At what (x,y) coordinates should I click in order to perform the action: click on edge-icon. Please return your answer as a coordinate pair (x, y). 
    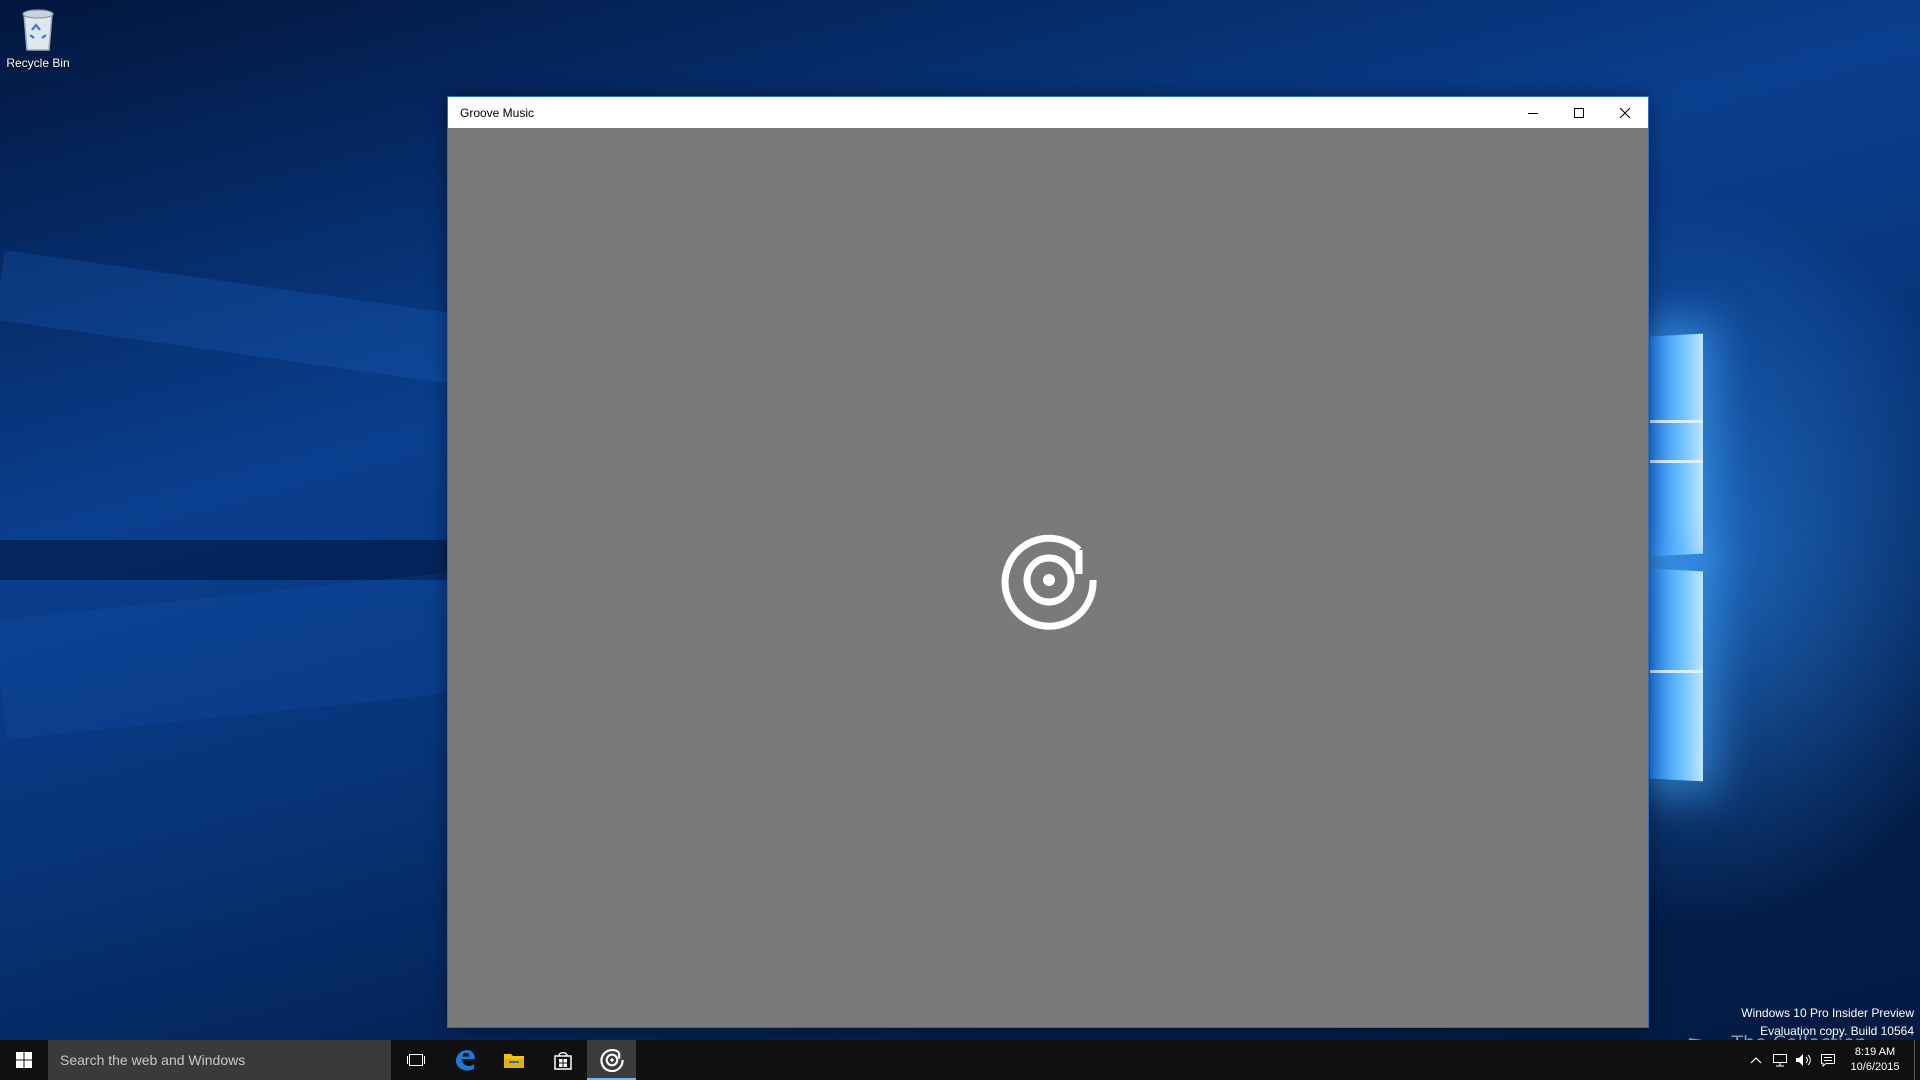
    Looking at the image, I should click on (465, 1060).